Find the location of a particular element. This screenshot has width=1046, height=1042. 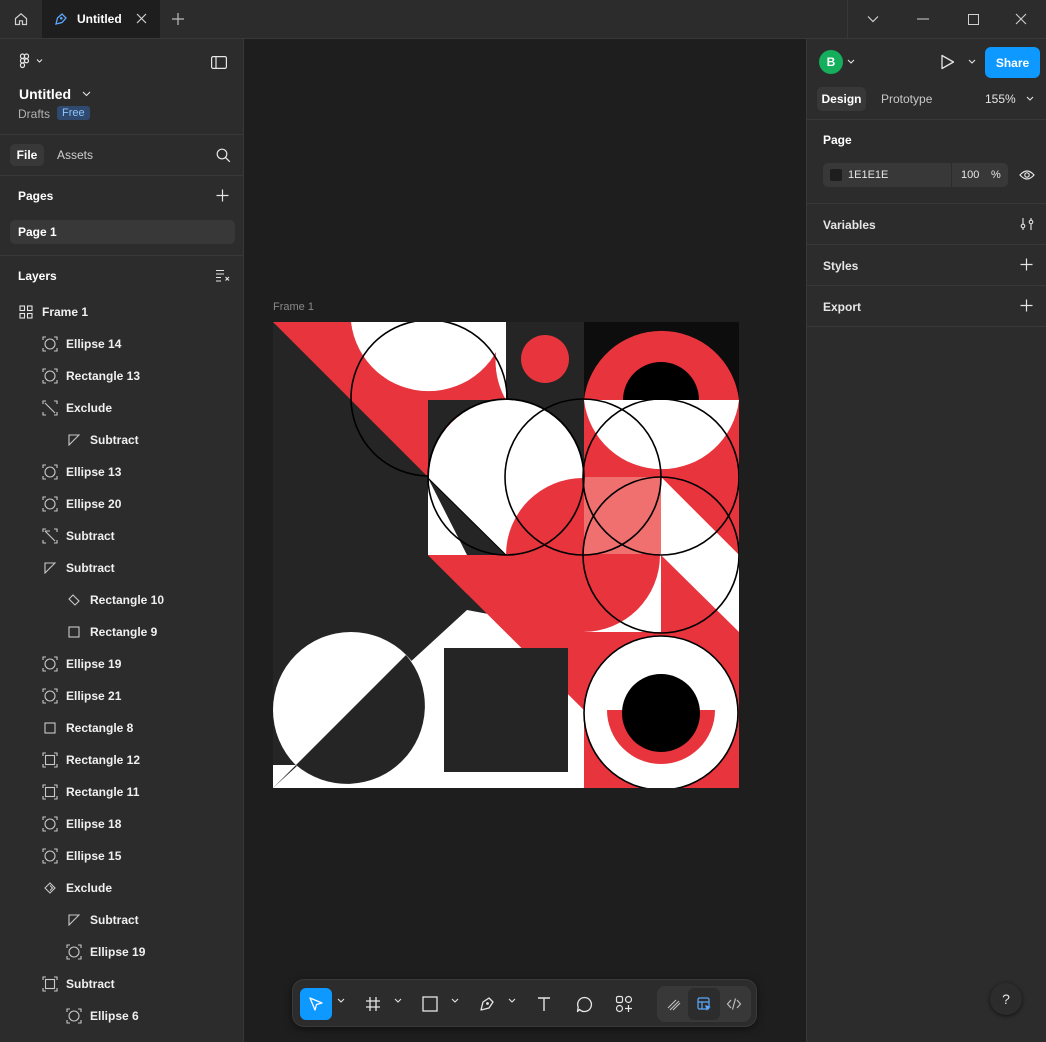

layer-row: Rectangle 10 is located at coordinates (121, 600).